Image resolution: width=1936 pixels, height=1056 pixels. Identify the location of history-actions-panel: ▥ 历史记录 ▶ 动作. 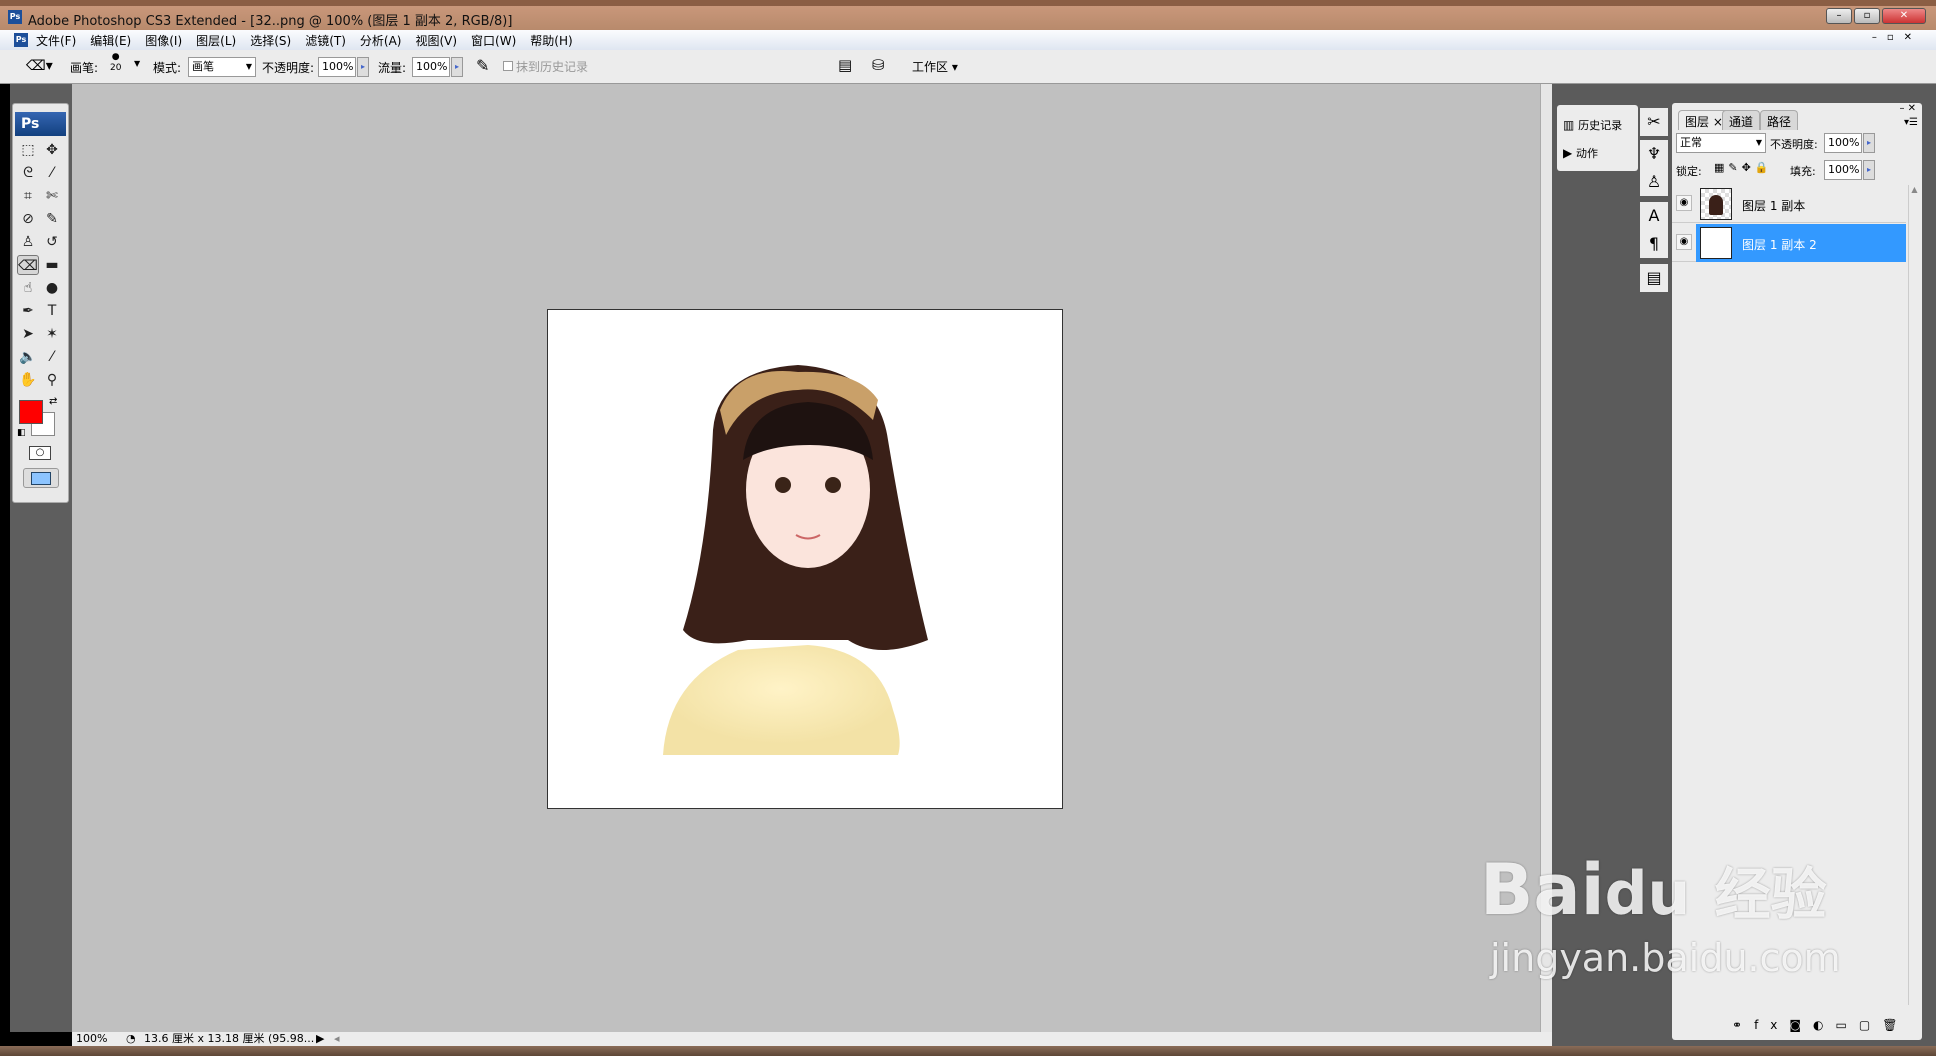
(1597, 138).